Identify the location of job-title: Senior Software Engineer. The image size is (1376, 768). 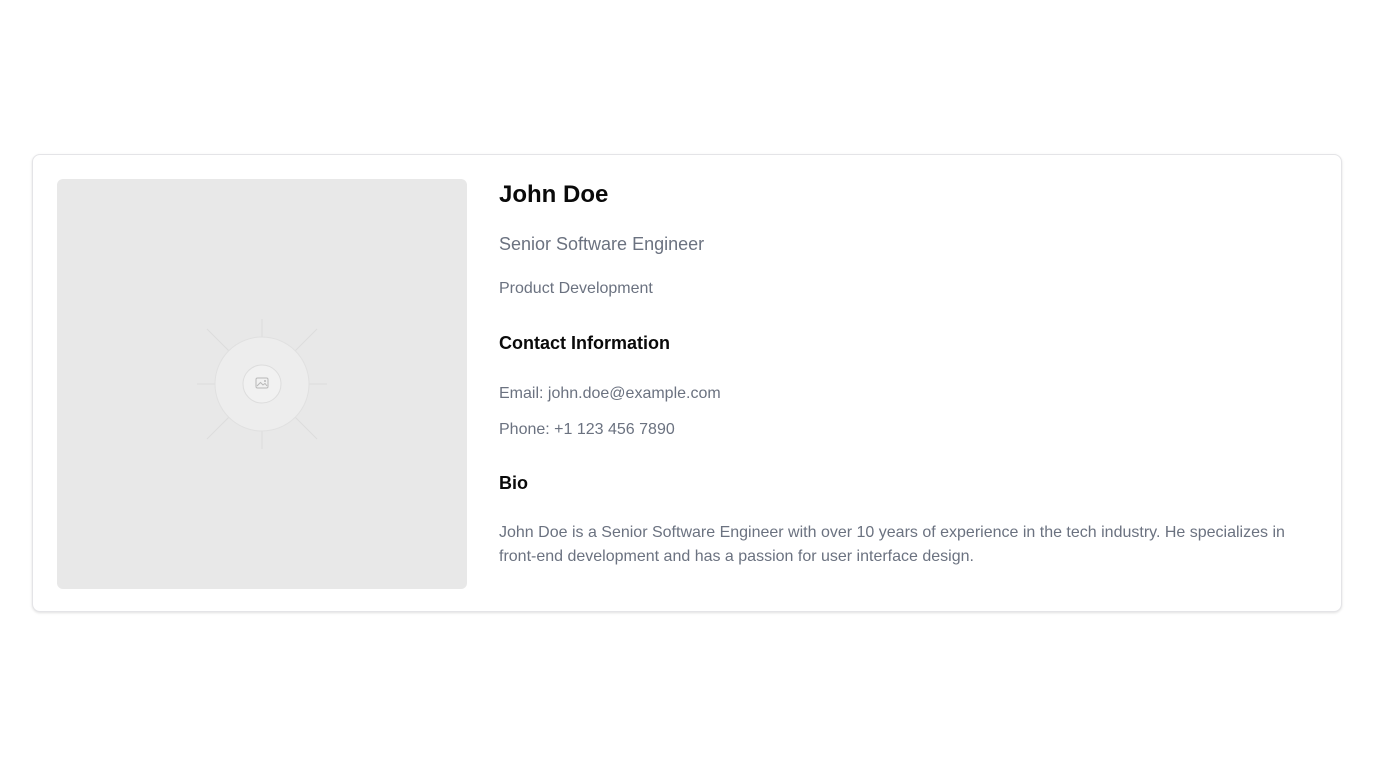
(602, 244).